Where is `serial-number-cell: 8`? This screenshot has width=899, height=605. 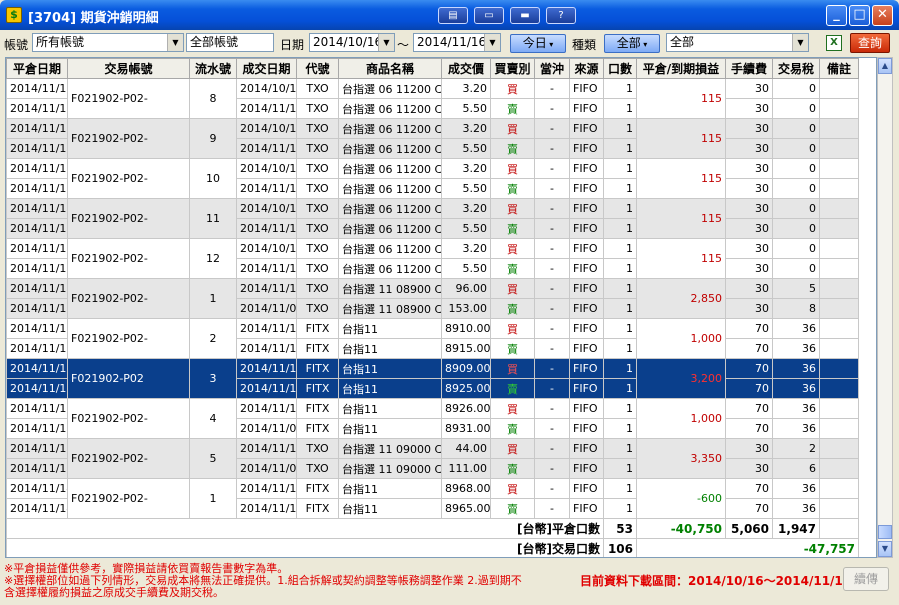
serial-number-cell: 8 is located at coordinates (213, 98).